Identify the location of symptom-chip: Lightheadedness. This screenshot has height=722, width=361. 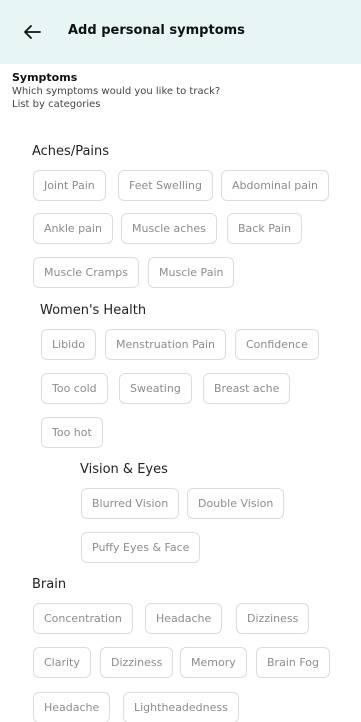
(181, 707).